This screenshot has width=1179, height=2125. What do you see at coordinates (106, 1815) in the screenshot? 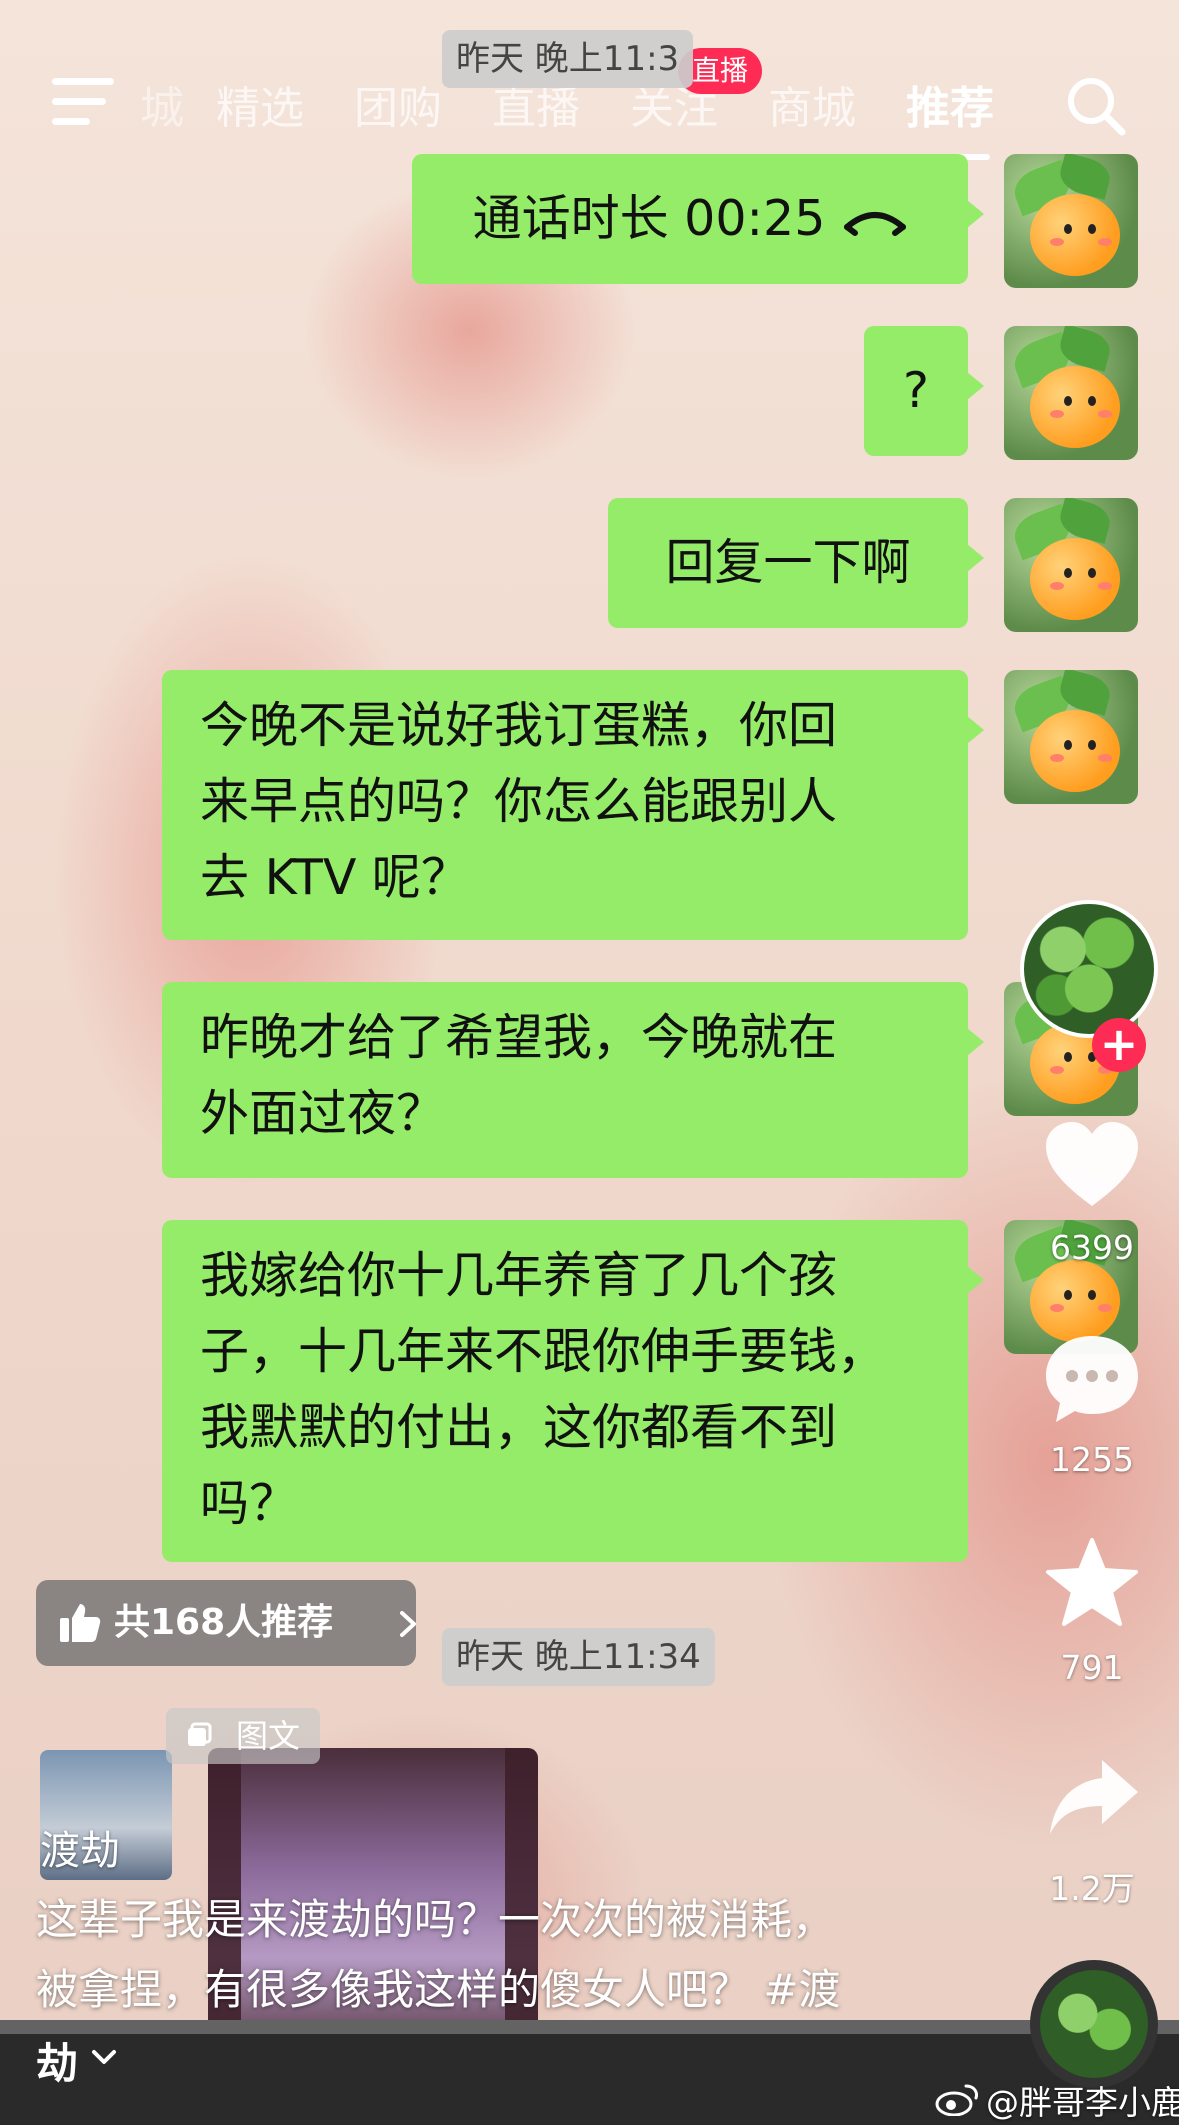
I see `thumbnail-card: 渡劫` at bounding box center [106, 1815].